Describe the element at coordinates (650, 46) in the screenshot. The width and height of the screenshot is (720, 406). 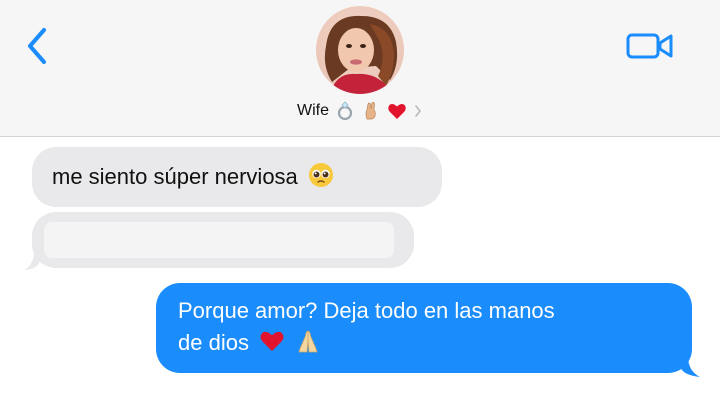
I see `video-camera-icon` at that location.